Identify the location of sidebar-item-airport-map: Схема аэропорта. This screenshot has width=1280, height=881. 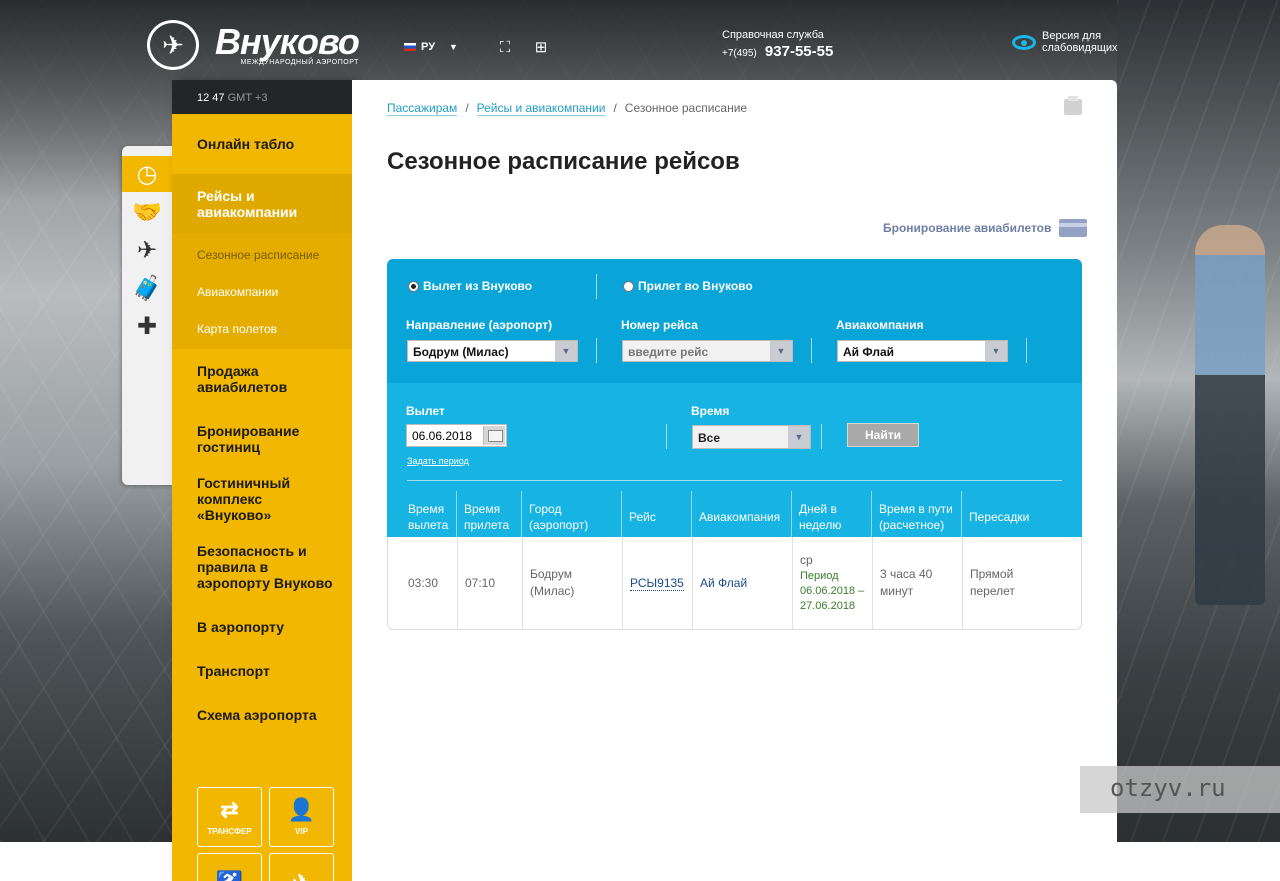
(262, 715).